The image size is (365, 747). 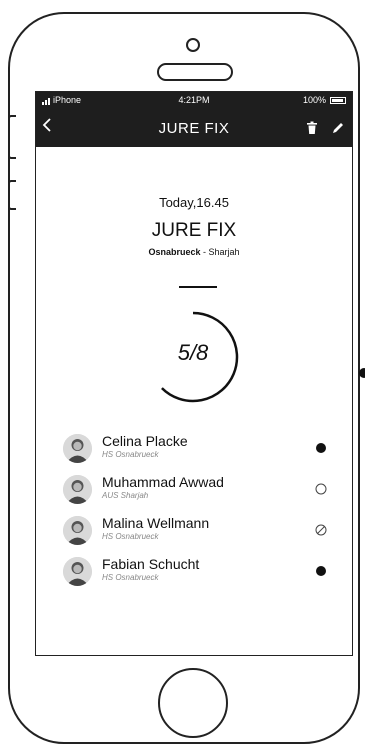 I want to click on battery-icon, so click(x=338, y=100).